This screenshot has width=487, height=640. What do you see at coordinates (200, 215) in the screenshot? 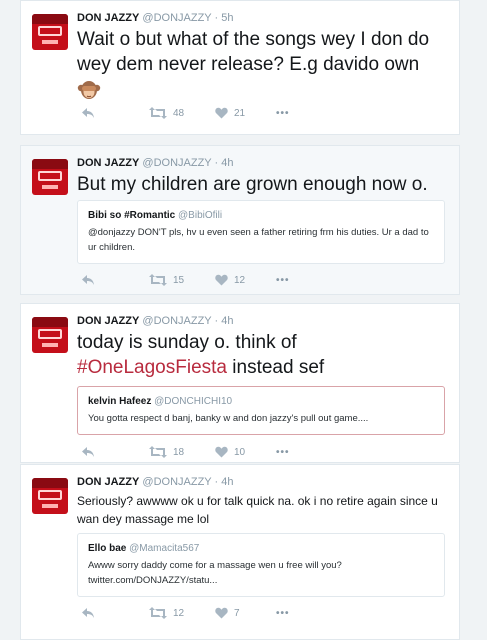
I see `quoted-author-handle: @BibiOfili` at bounding box center [200, 215].